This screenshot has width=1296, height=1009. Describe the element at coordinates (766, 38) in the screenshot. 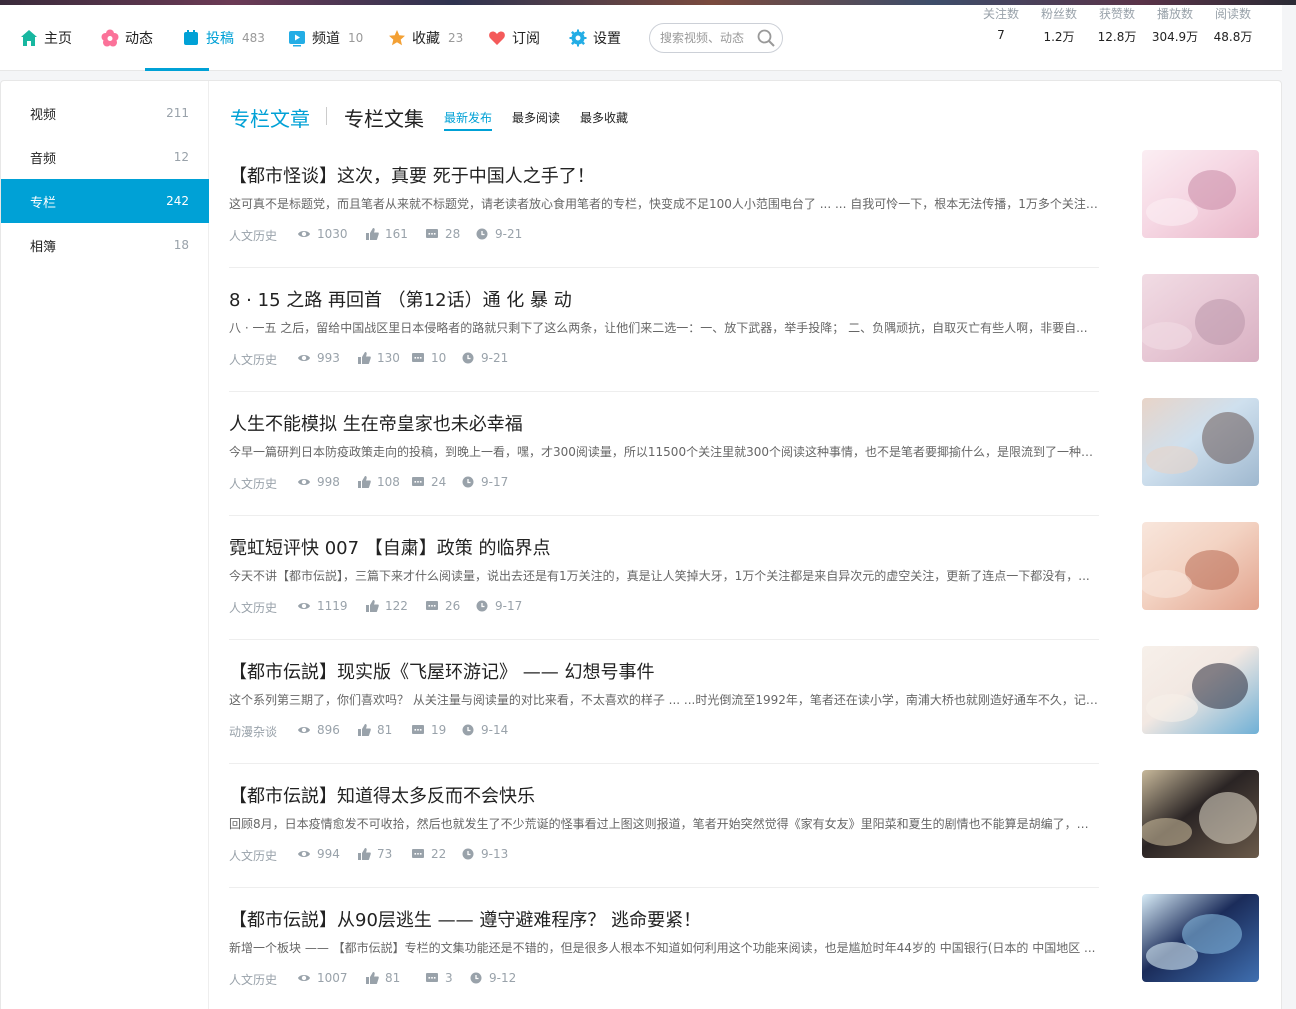

I see `search-icon` at that location.